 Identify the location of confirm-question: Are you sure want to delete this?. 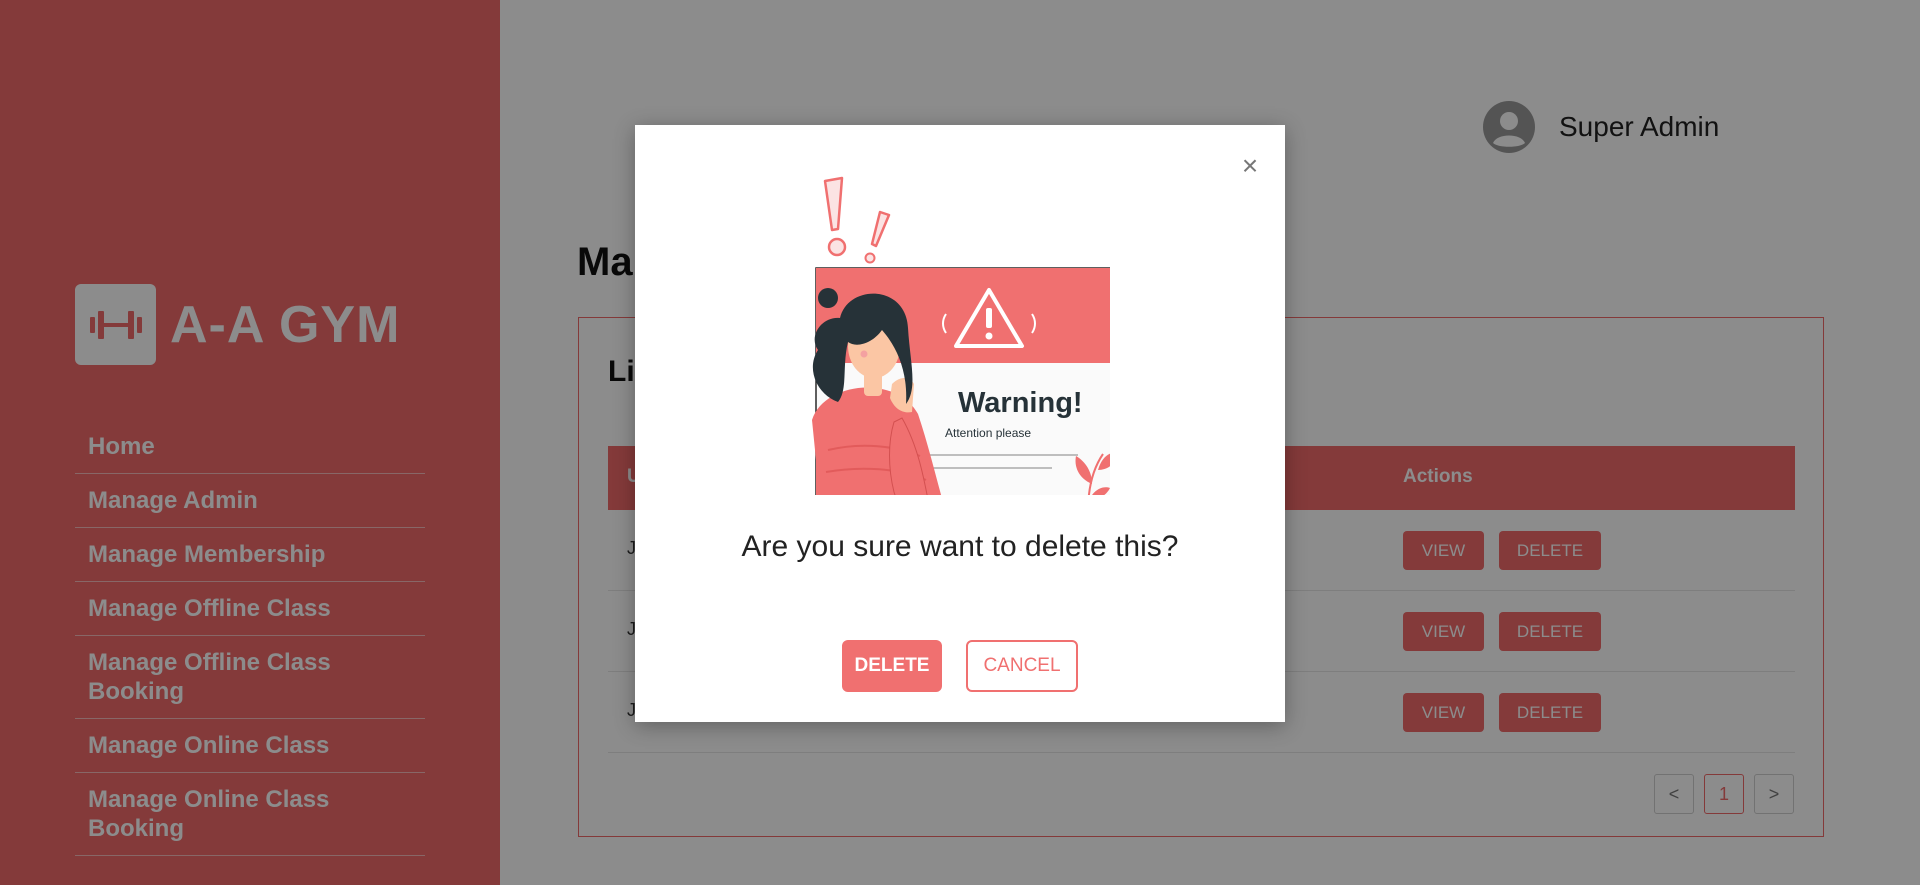
(960, 546).